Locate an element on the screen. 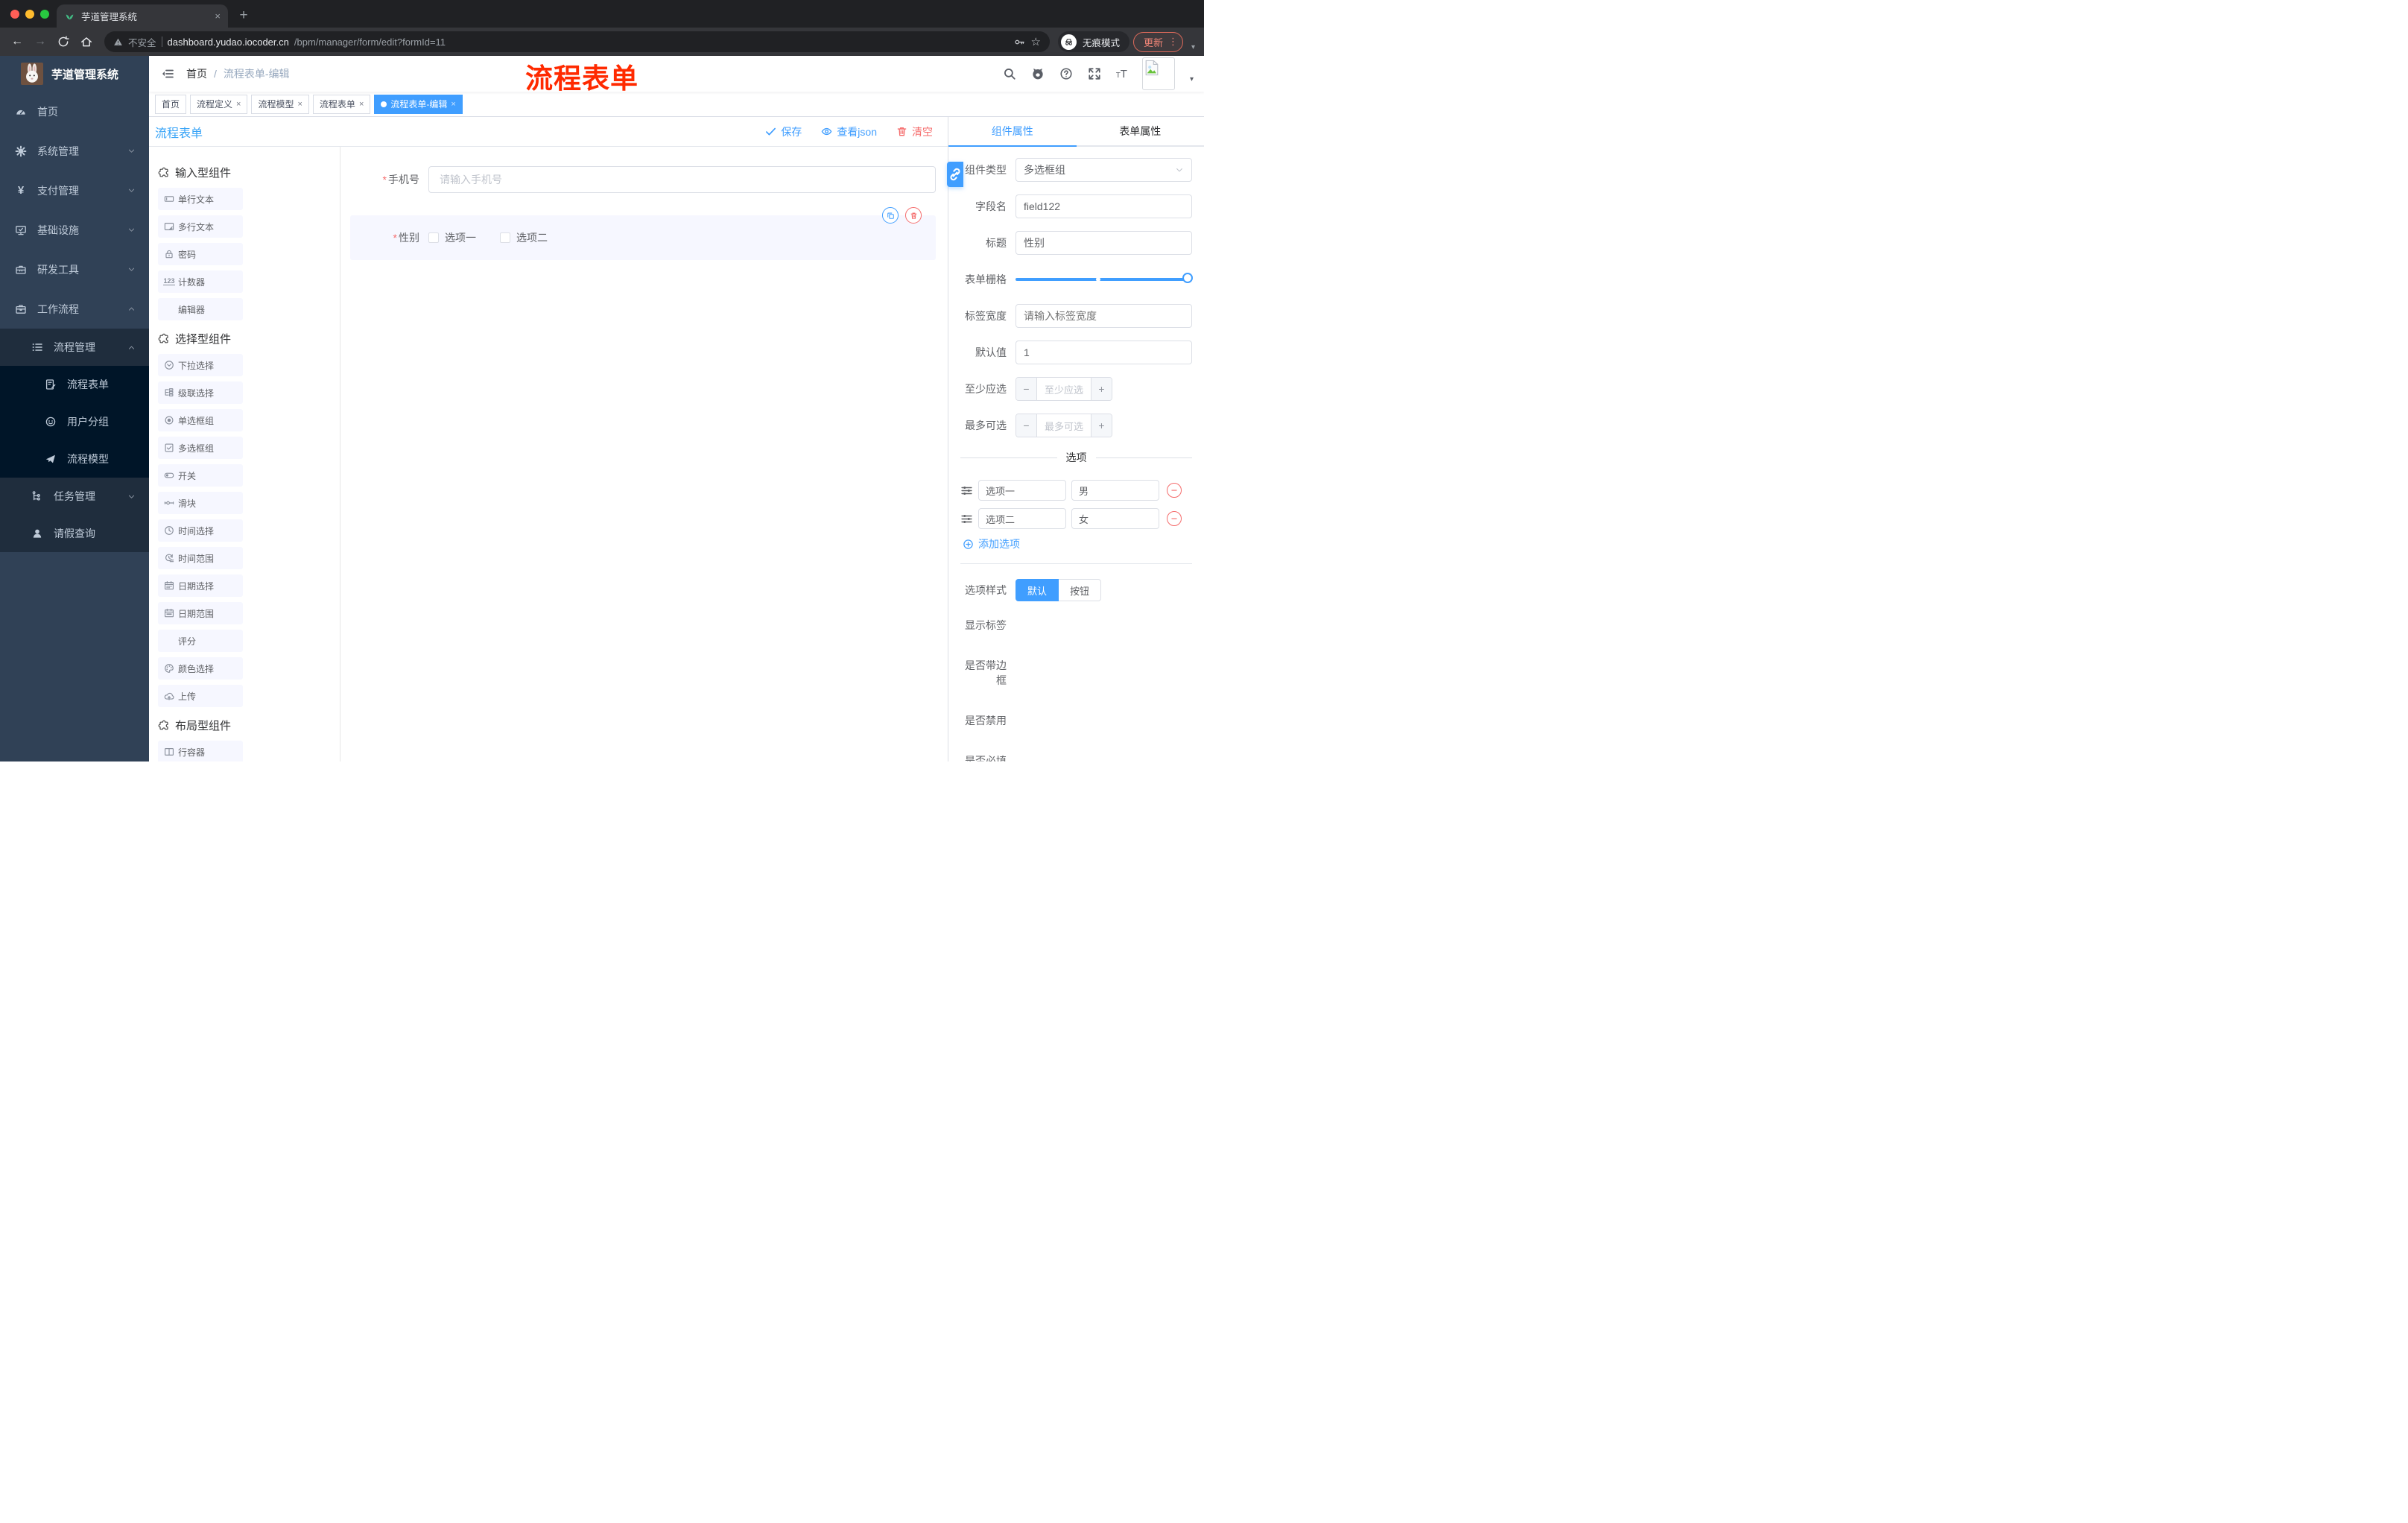 This screenshot has height=1523, width=2408. sidebar-item-基础设施: 基础设施 is located at coordinates (74, 230).